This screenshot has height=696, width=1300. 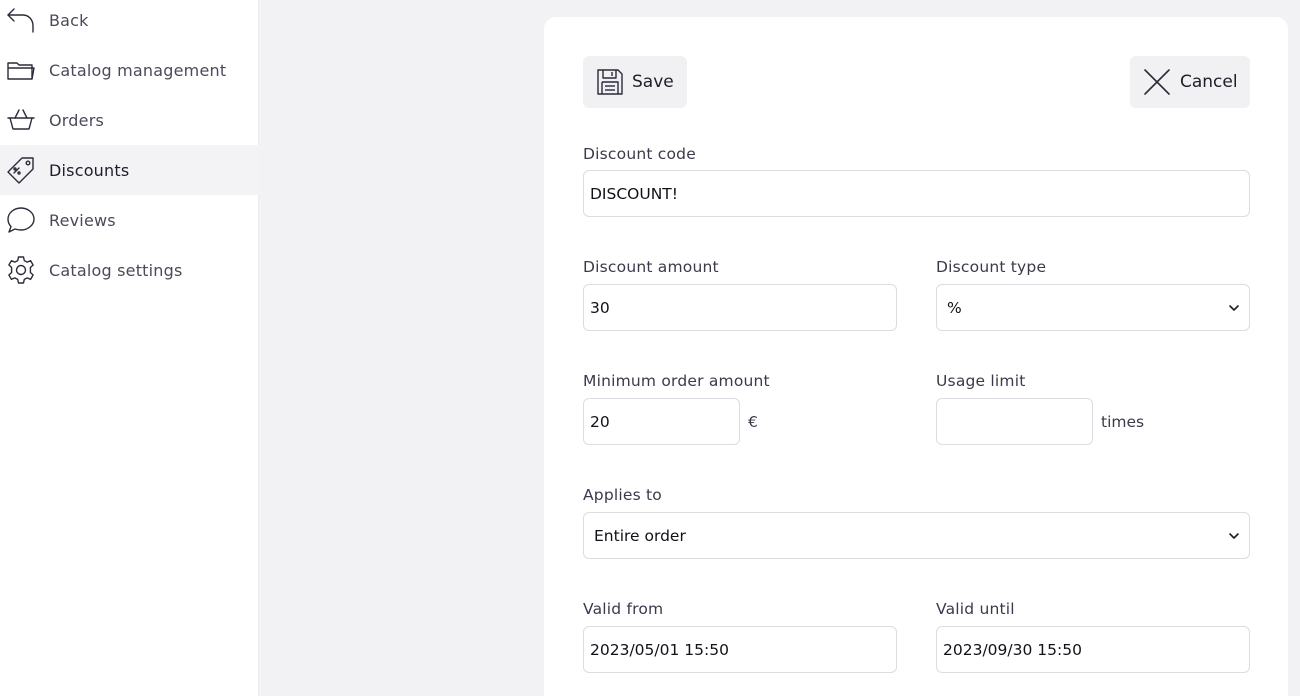 I want to click on sidebar-item-reviews: Reviews, so click(x=129, y=220).